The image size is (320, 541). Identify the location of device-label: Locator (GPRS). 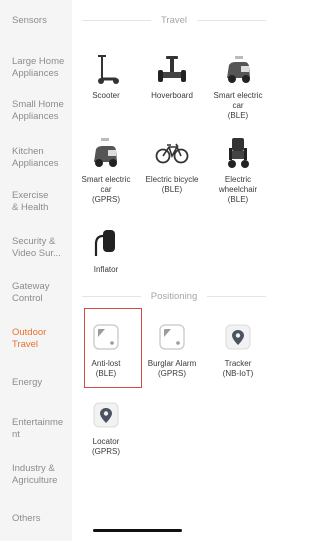
(106, 446).